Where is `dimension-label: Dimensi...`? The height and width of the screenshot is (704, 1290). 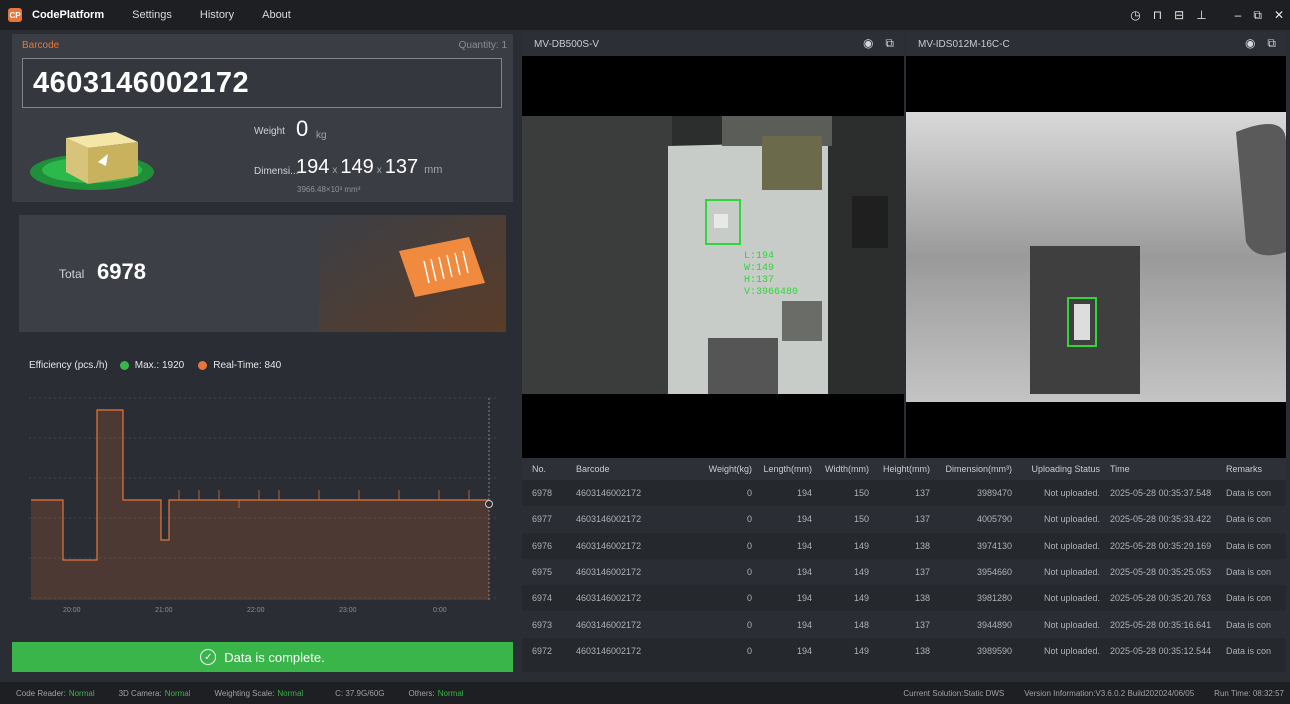 dimension-label: Dimensi... is located at coordinates (276, 171).